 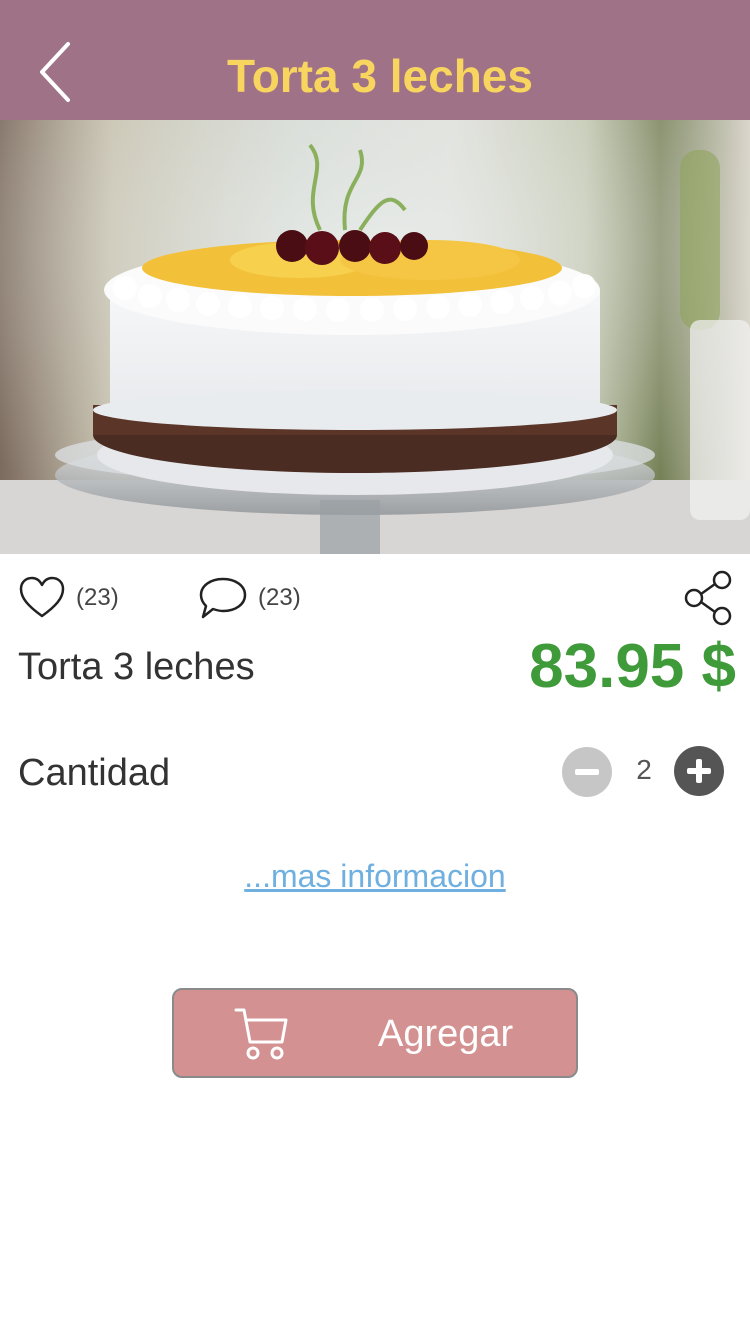 What do you see at coordinates (587, 772) in the screenshot?
I see `decrease-quantity-button` at bounding box center [587, 772].